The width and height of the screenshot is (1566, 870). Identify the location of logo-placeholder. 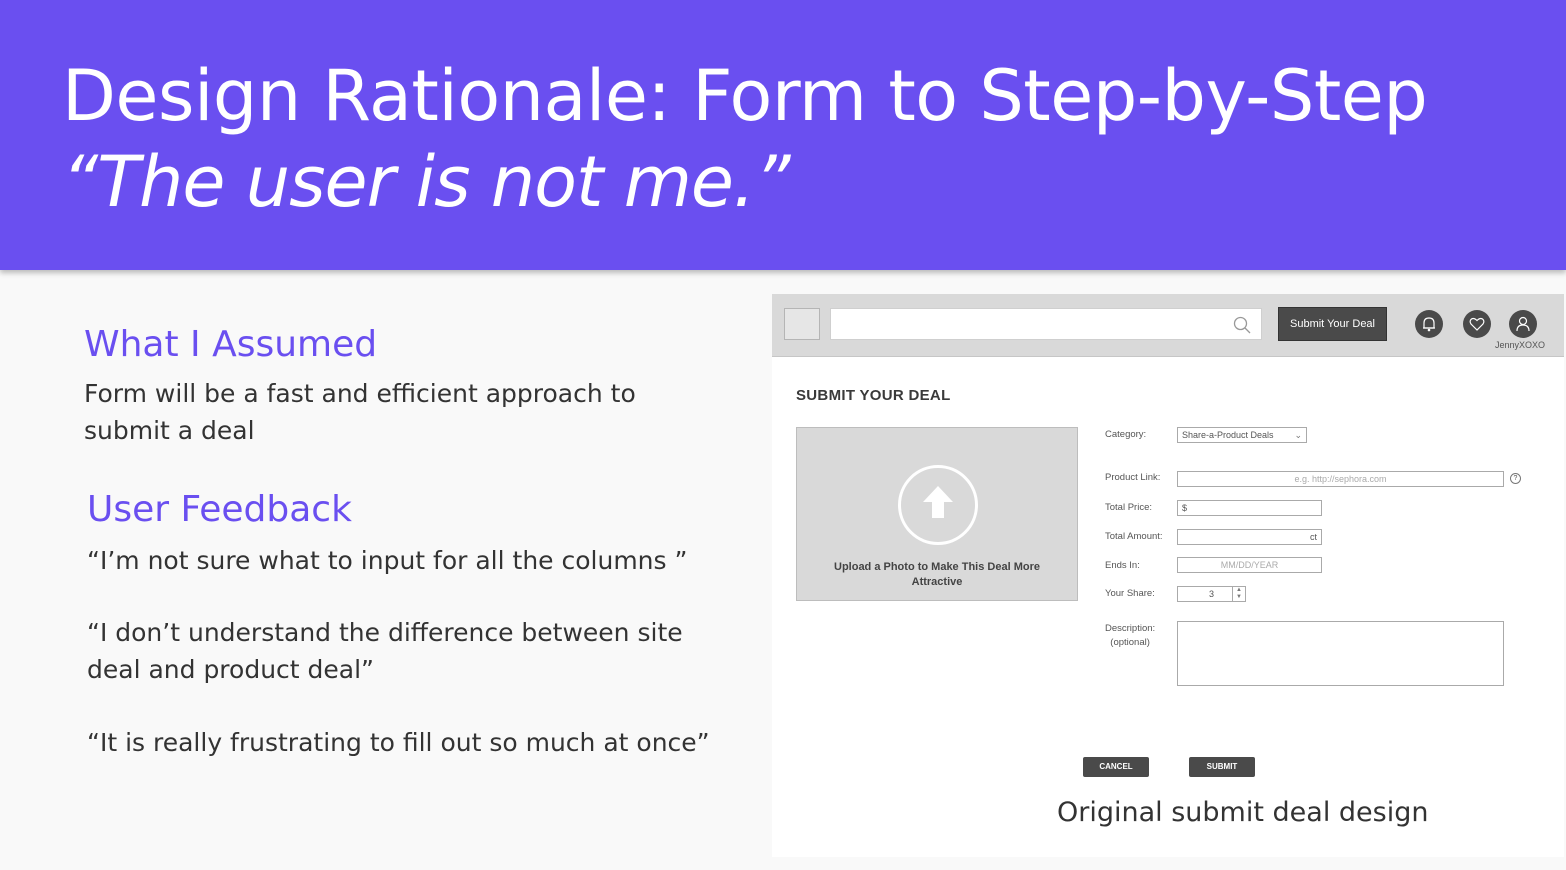
(802, 324).